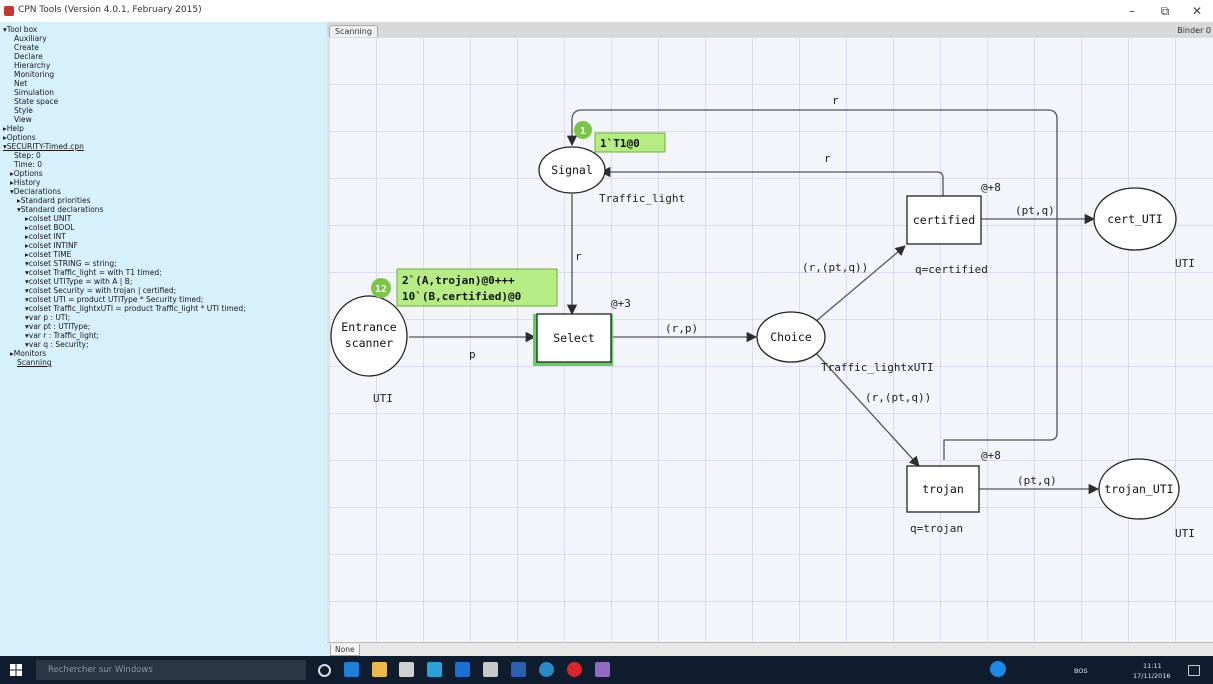 The image size is (1213, 684). I want to click on tree-item-create: Create, so click(26, 47).